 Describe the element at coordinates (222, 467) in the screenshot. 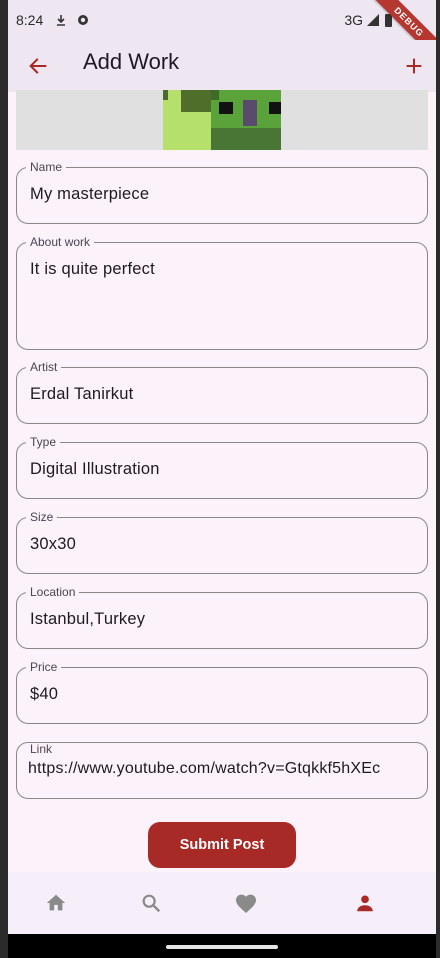

I see `type-field: Type Digital Illustration` at that location.